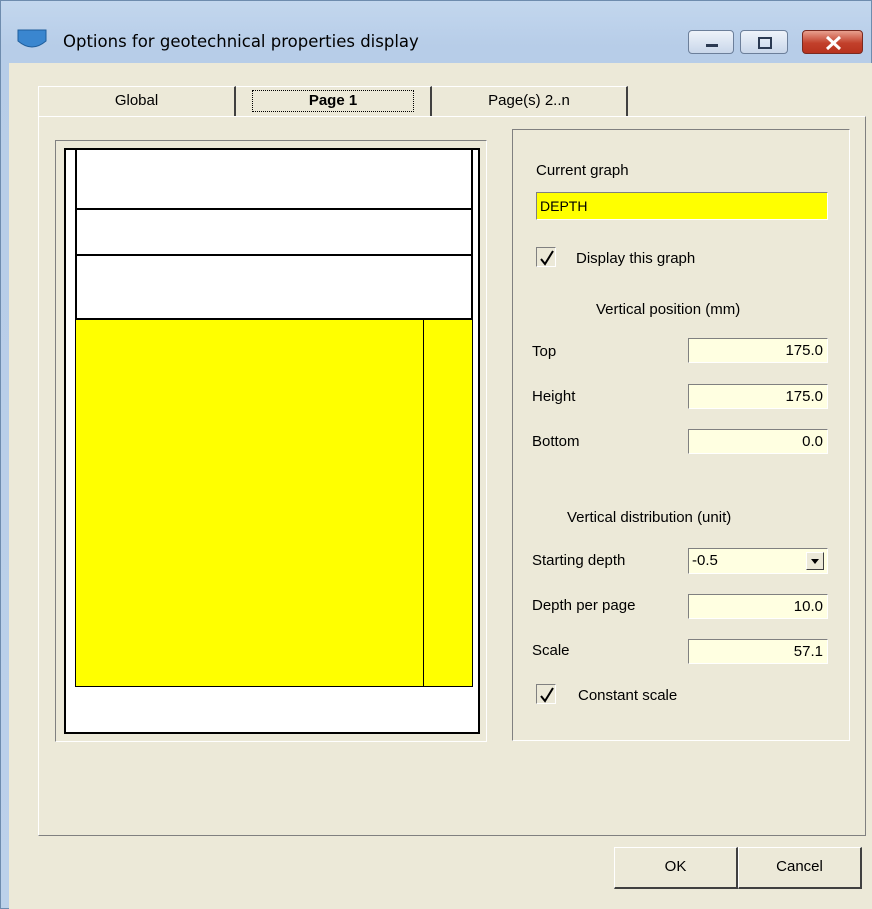 The width and height of the screenshot is (872, 909). Describe the element at coordinates (832, 42) in the screenshot. I see `close-button` at that location.